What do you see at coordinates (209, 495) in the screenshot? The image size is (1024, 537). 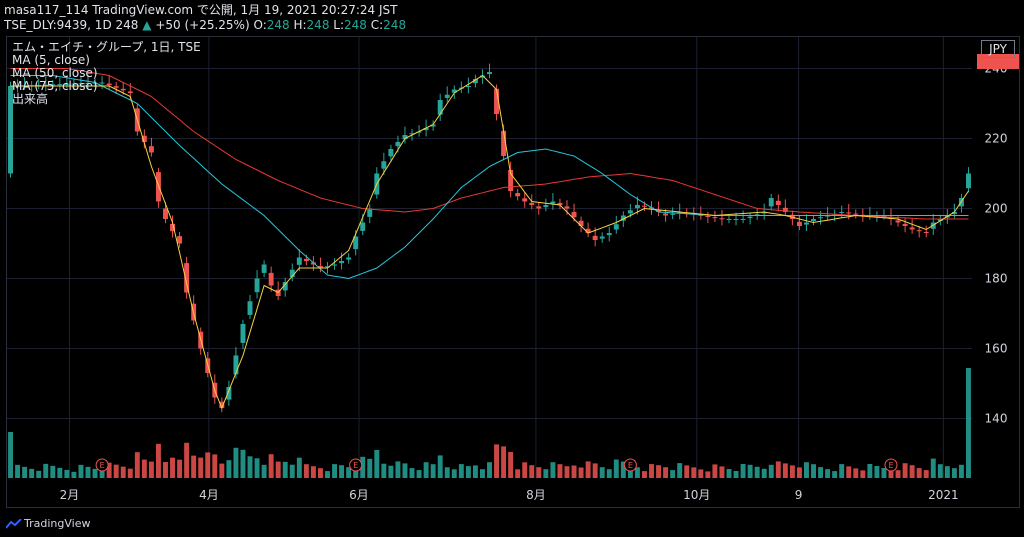 I see `time-tick-label: 4月` at bounding box center [209, 495].